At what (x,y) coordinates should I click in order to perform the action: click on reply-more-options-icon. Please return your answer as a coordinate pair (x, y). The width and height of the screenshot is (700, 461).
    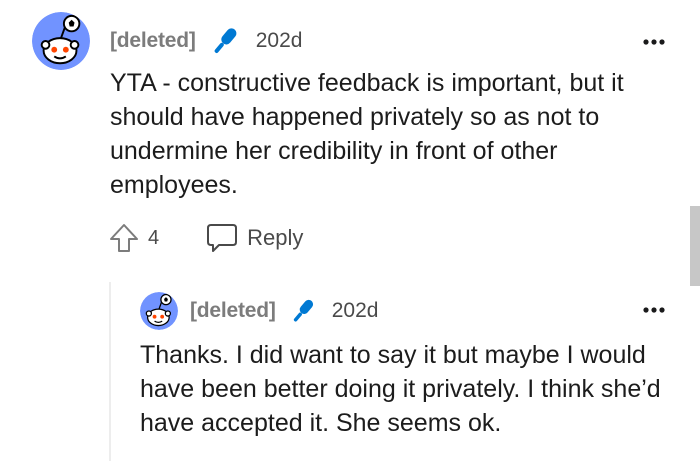
    Looking at the image, I should click on (654, 310).